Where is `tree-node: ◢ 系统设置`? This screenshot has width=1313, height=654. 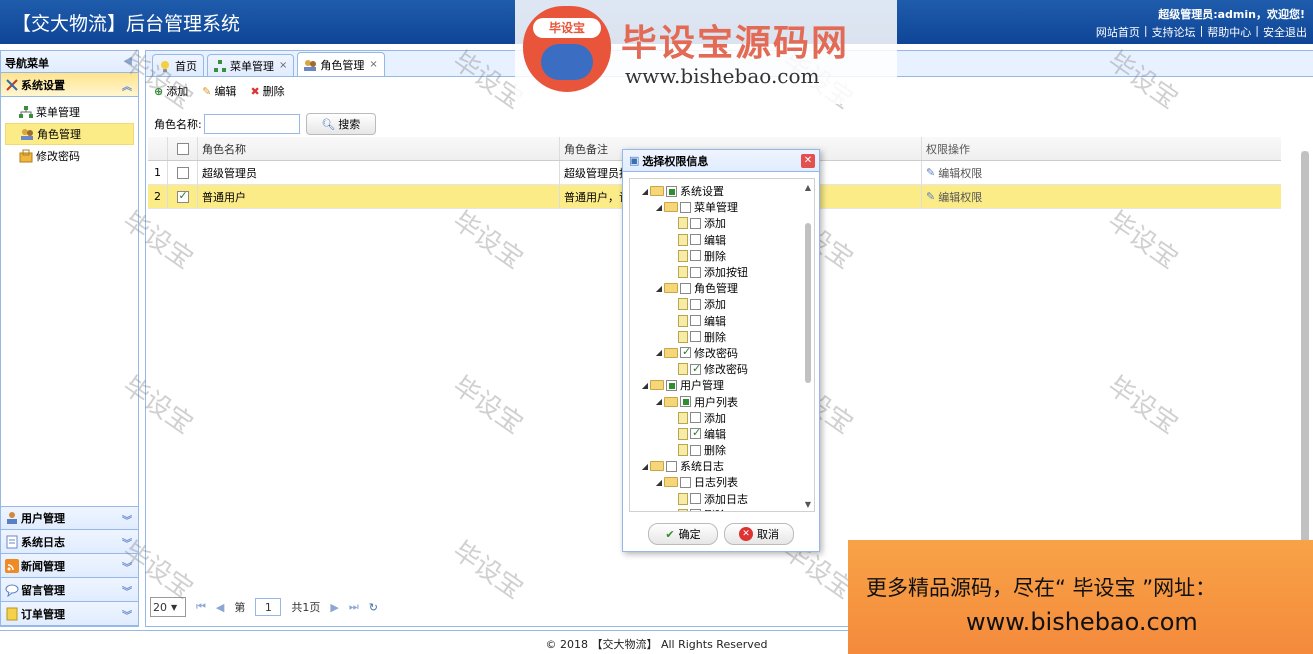
tree-node: ◢ 系统设置 is located at coordinates (722, 191).